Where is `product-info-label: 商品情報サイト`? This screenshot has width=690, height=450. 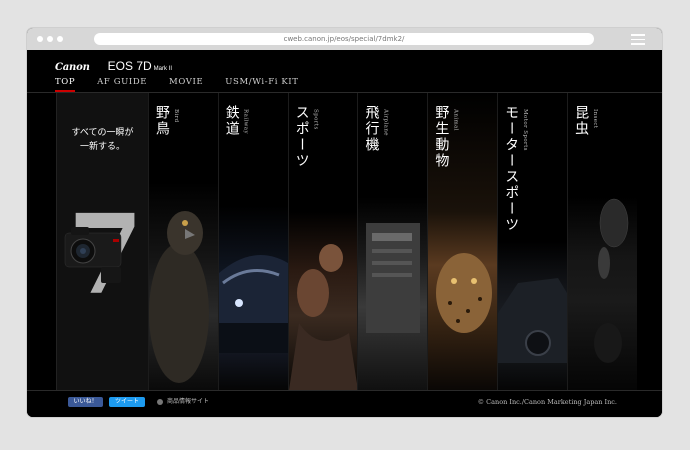 product-info-label: 商品情報サイト is located at coordinates (188, 401).